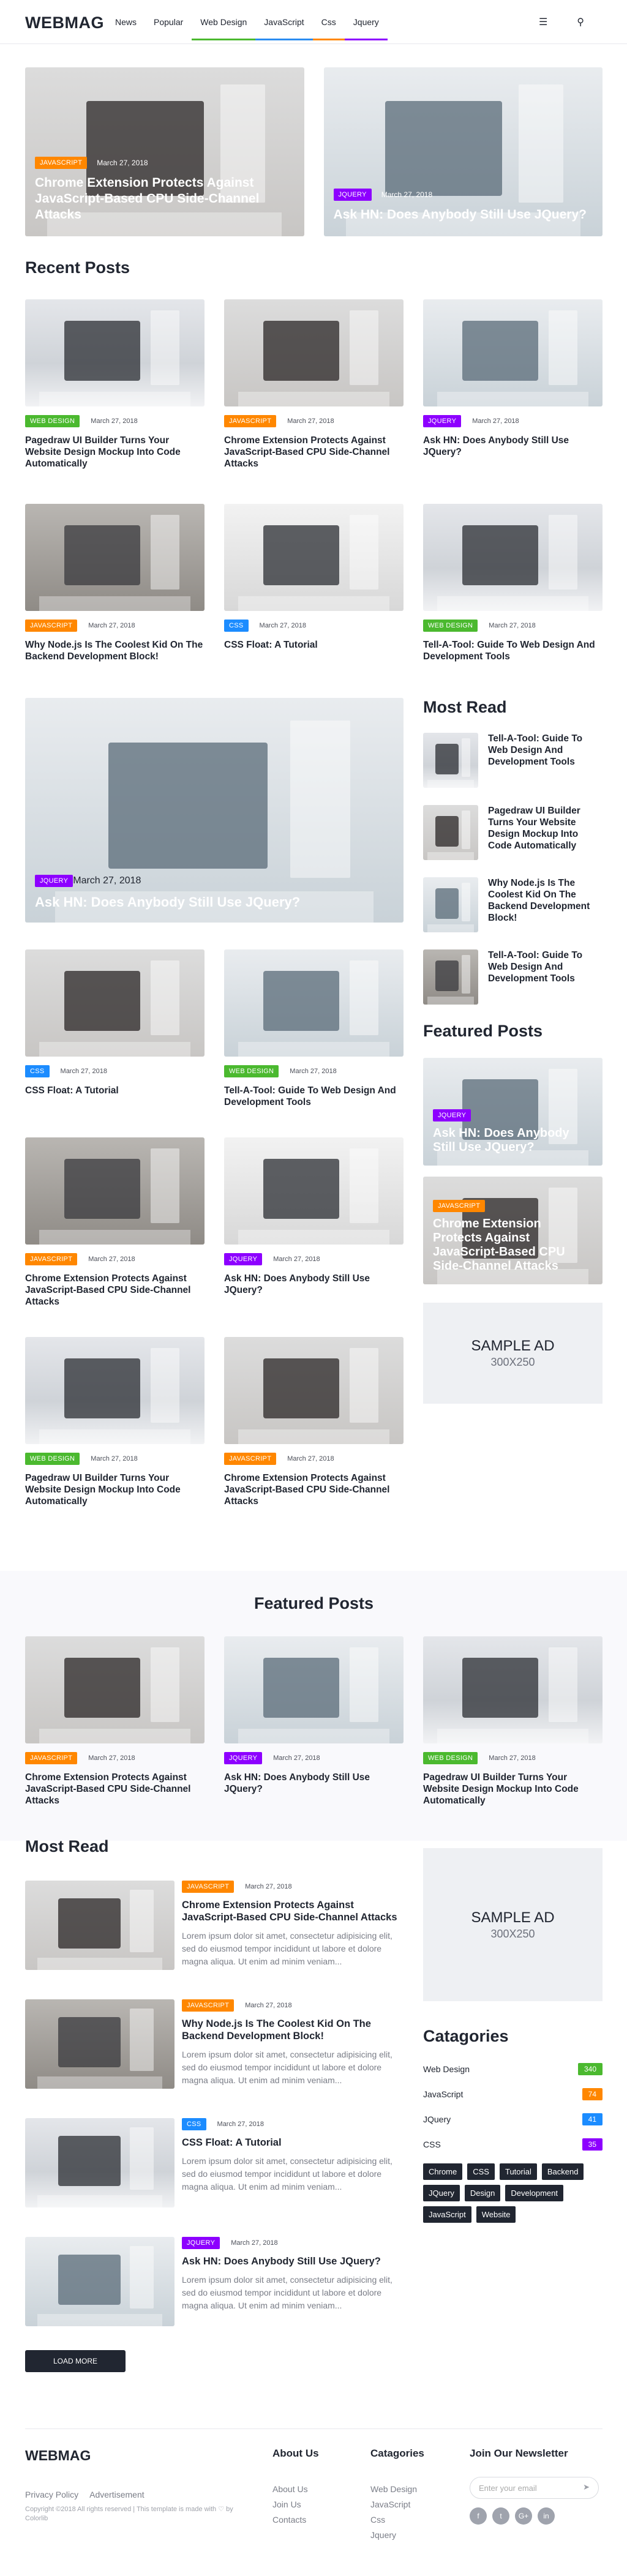 The width and height of the screenshot is (627, 2576). I want to click on footer-about-link: About Us, so click(295, 2489).